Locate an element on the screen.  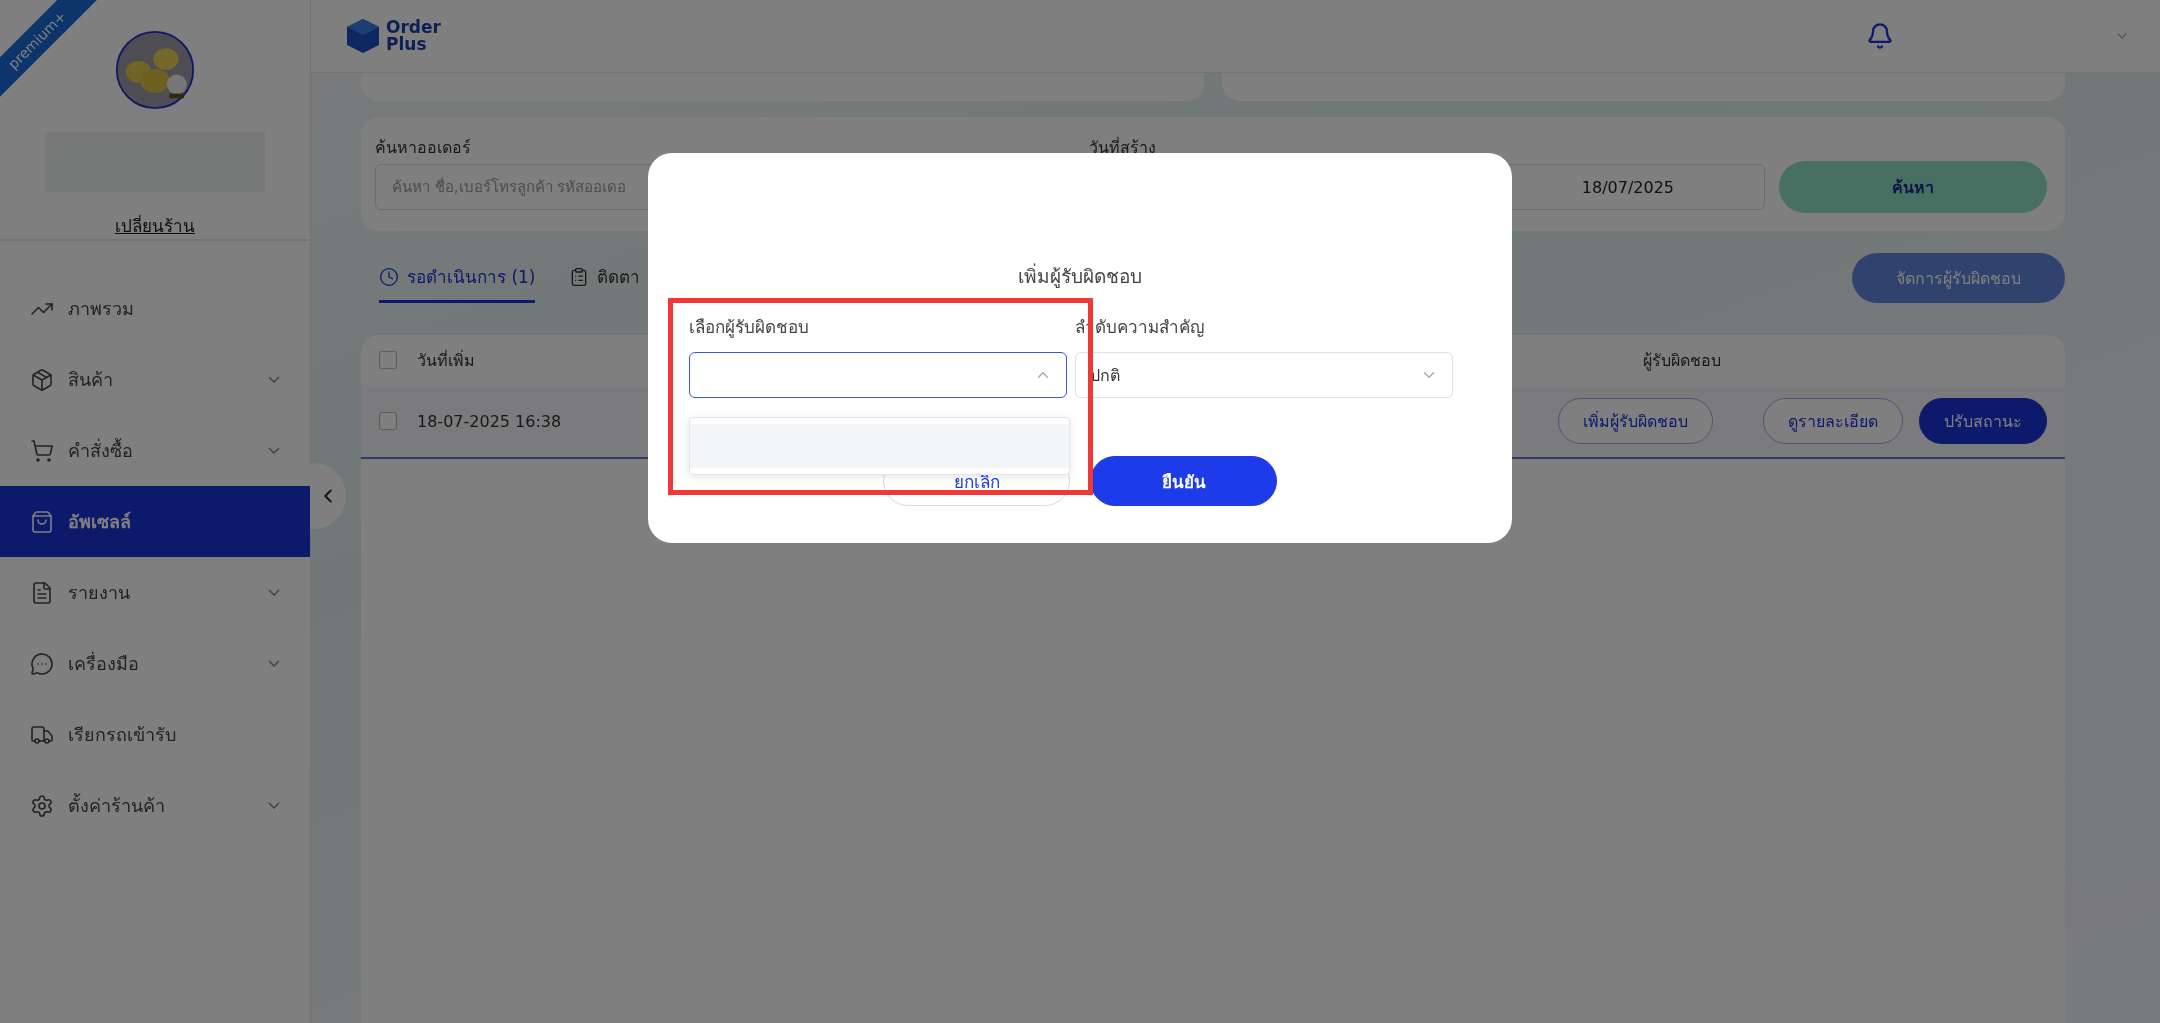
row-action-button: เพิ่มผู้รับผิดชอบ is located at coordinates (1635, 421).